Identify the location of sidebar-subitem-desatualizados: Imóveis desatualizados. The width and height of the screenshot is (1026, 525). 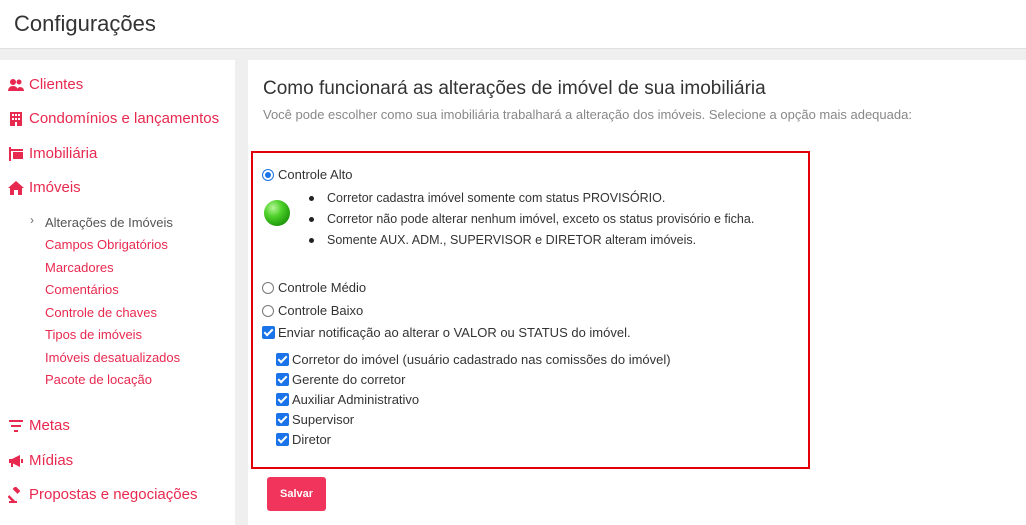
(112, 357).